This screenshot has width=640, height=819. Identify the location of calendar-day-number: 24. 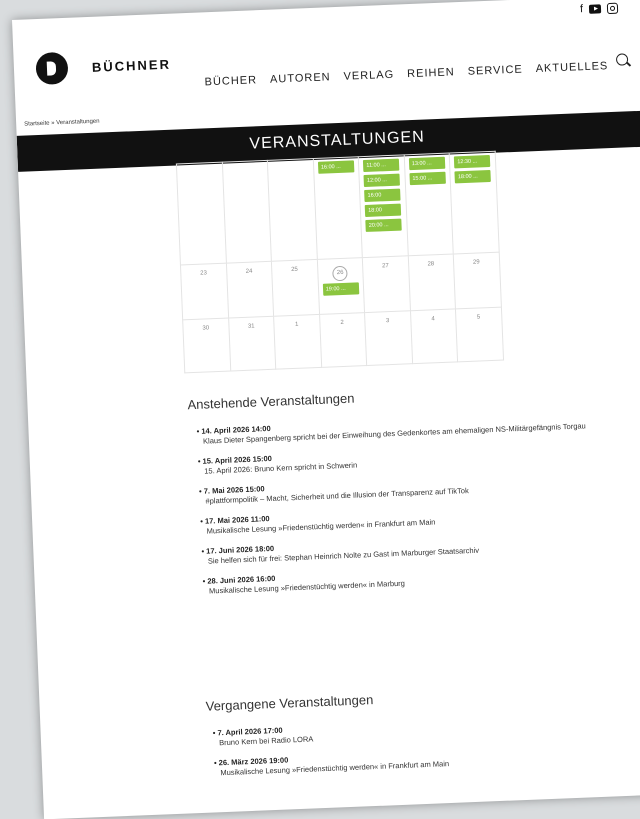
(249, 271).